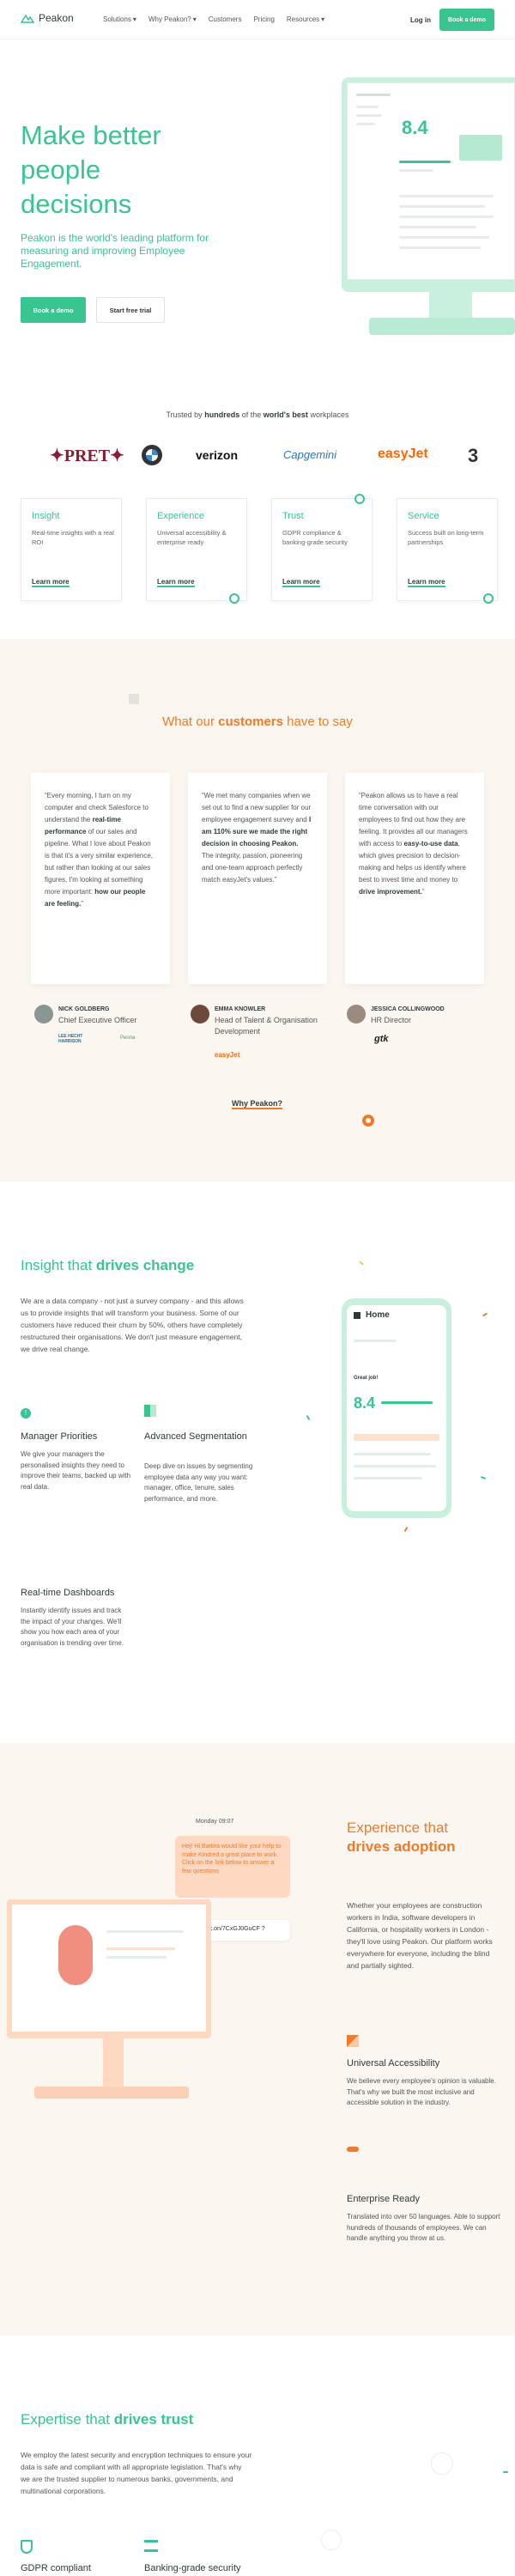 This screenshot has width=515, height=2576. Describe the element at coordinates (353, 2149) in the screenshot. I see `enterprise-icon` at that location.